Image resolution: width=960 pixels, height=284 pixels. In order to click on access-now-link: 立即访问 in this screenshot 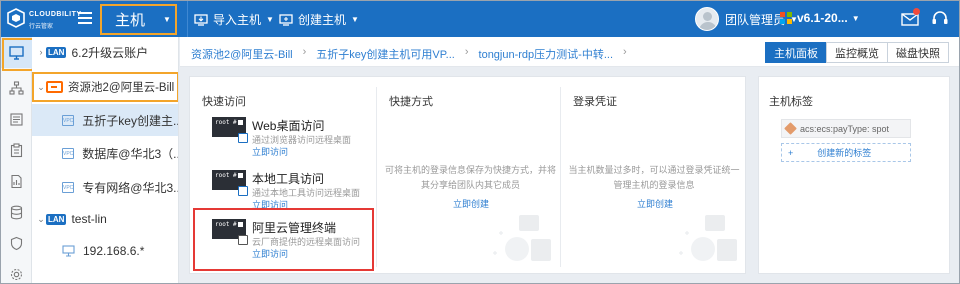, I will do `click(270, 151)`.